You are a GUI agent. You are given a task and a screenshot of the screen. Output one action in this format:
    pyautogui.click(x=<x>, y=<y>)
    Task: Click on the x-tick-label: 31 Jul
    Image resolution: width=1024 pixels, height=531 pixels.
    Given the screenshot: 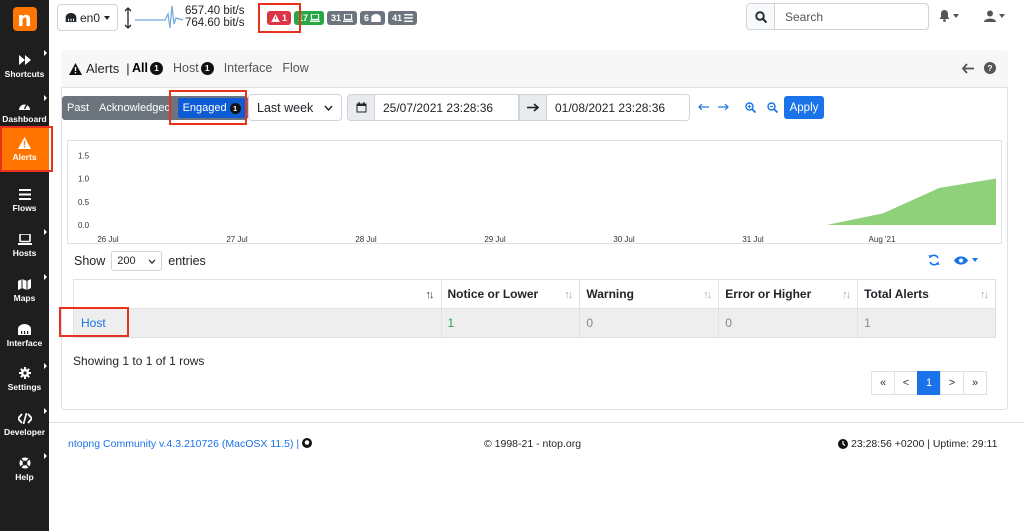 What is the action you would take?
    pyautogui.click(x=753, y=239)
    